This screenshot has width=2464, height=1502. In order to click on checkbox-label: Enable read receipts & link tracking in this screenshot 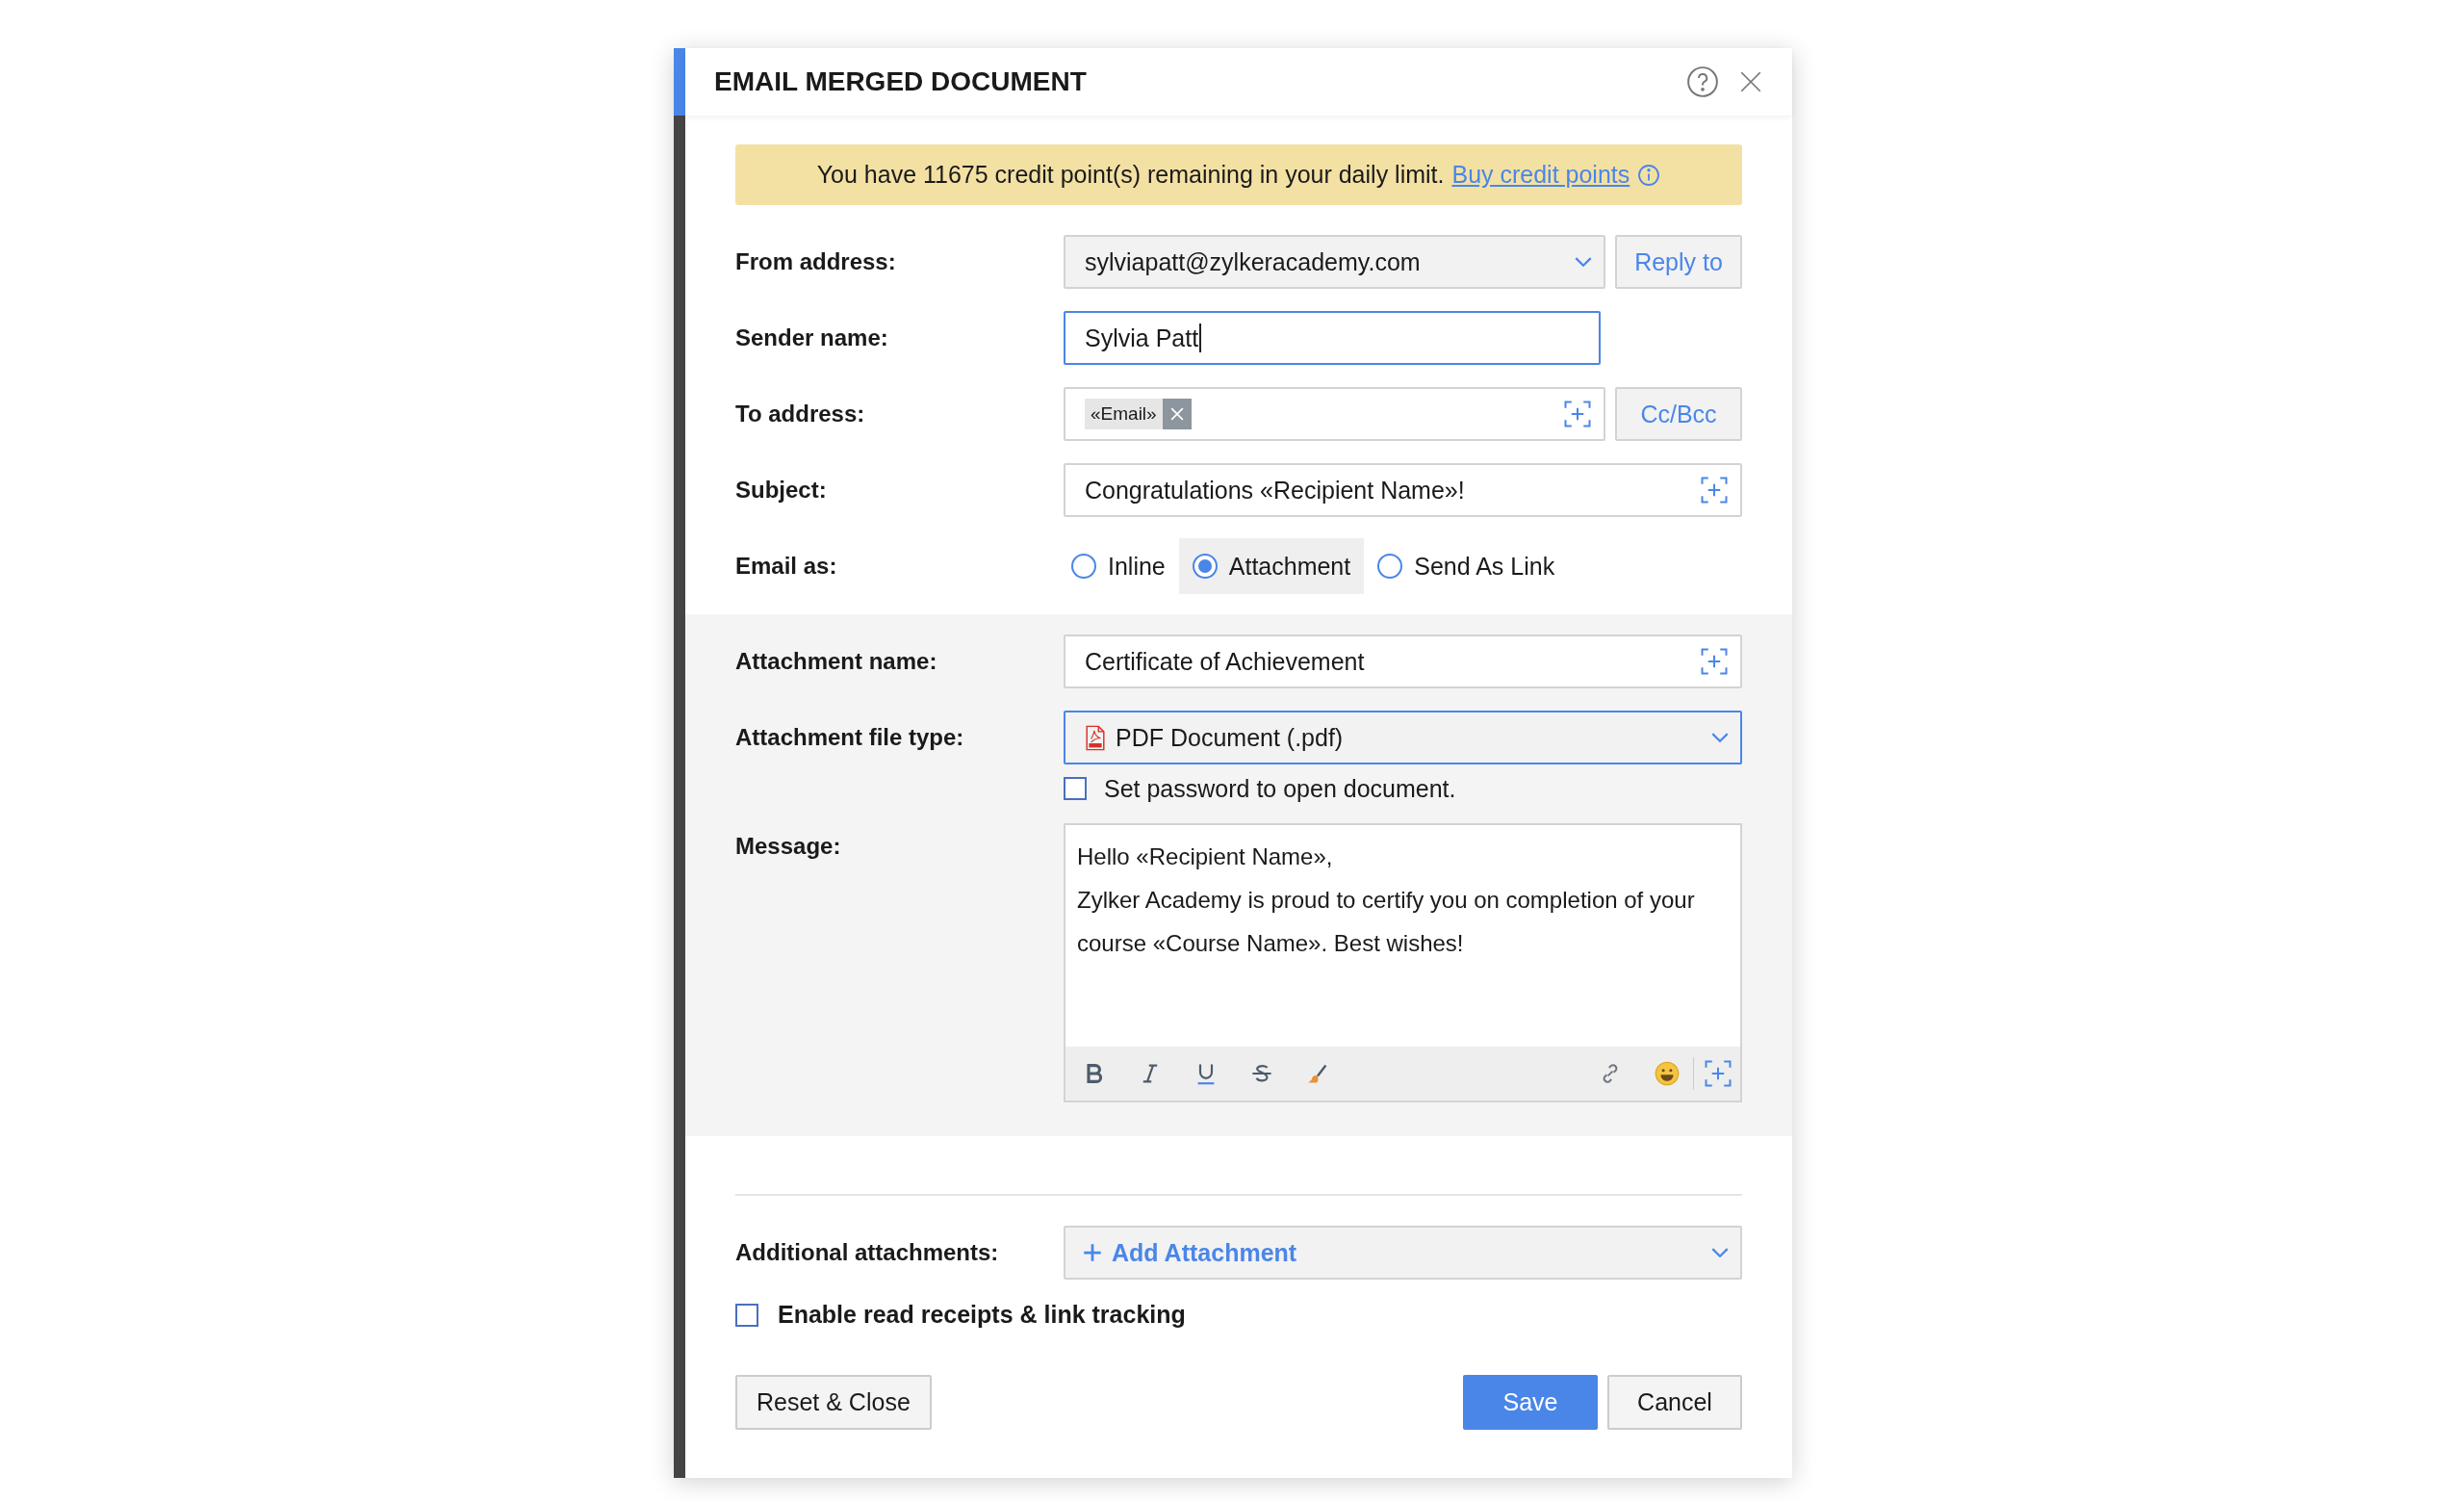, I will do `click(982, 1315)`.